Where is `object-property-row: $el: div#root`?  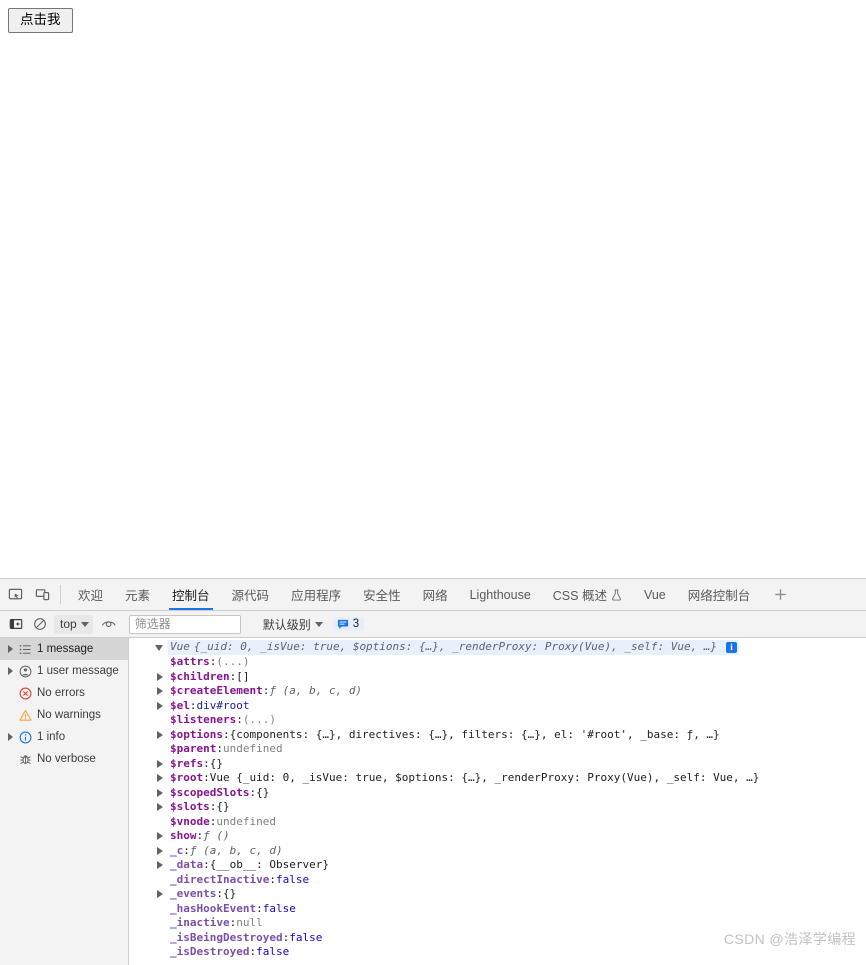
object-property-row: $el: div#root is located at coordinates (497, 706).